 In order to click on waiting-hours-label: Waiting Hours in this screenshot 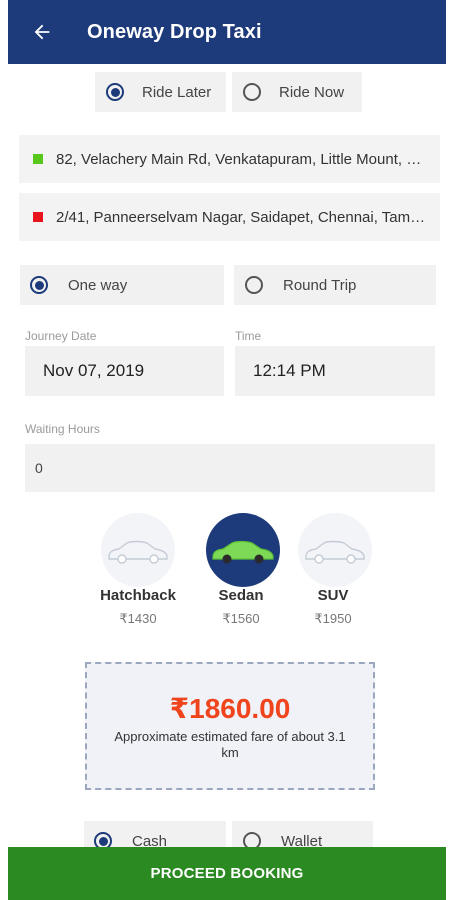, I will do `click(62, 429)`.